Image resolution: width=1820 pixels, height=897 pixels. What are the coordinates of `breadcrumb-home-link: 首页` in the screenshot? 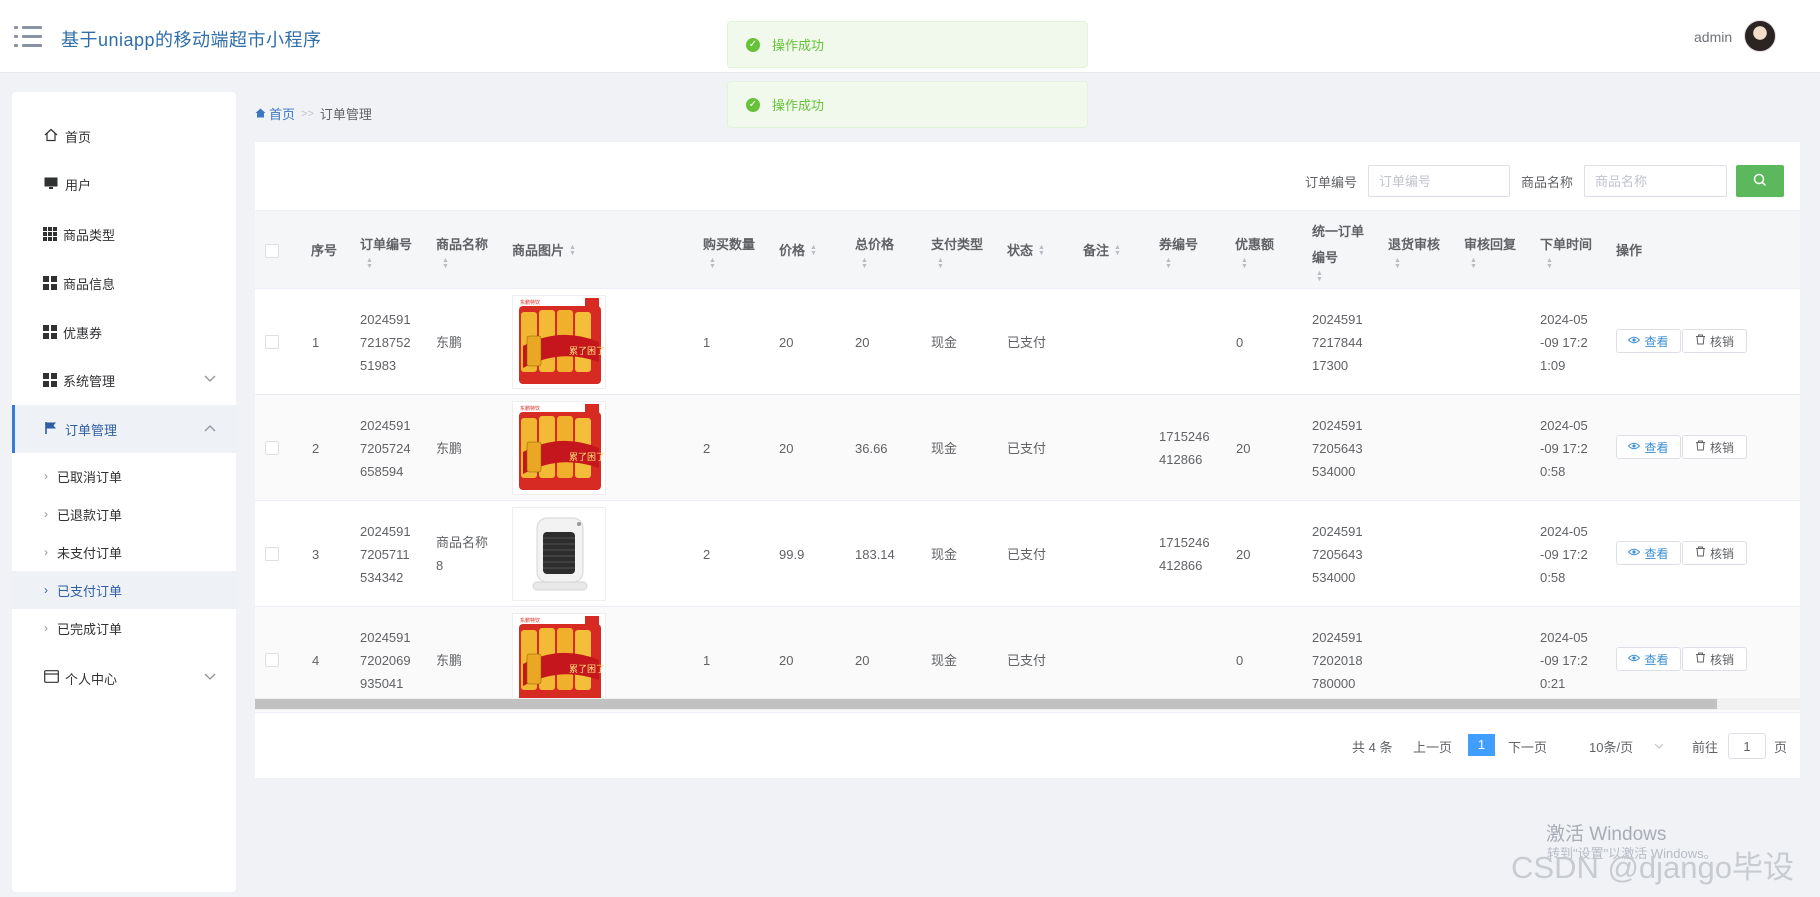 It's located at (282, 113).